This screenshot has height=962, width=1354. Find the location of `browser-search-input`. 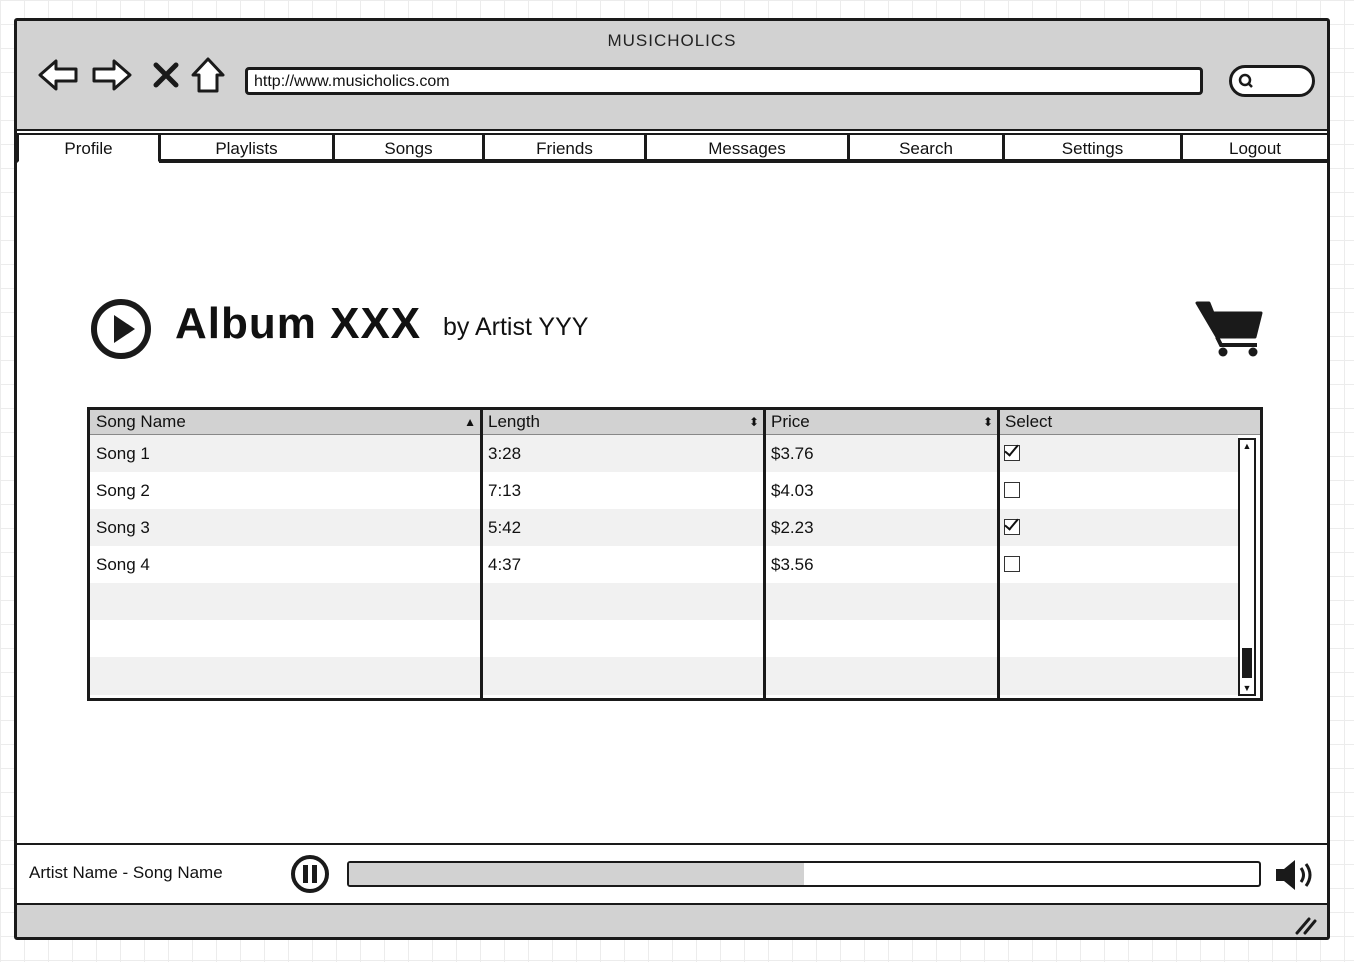

browser-search-input is located at coordinates (1272, 81).